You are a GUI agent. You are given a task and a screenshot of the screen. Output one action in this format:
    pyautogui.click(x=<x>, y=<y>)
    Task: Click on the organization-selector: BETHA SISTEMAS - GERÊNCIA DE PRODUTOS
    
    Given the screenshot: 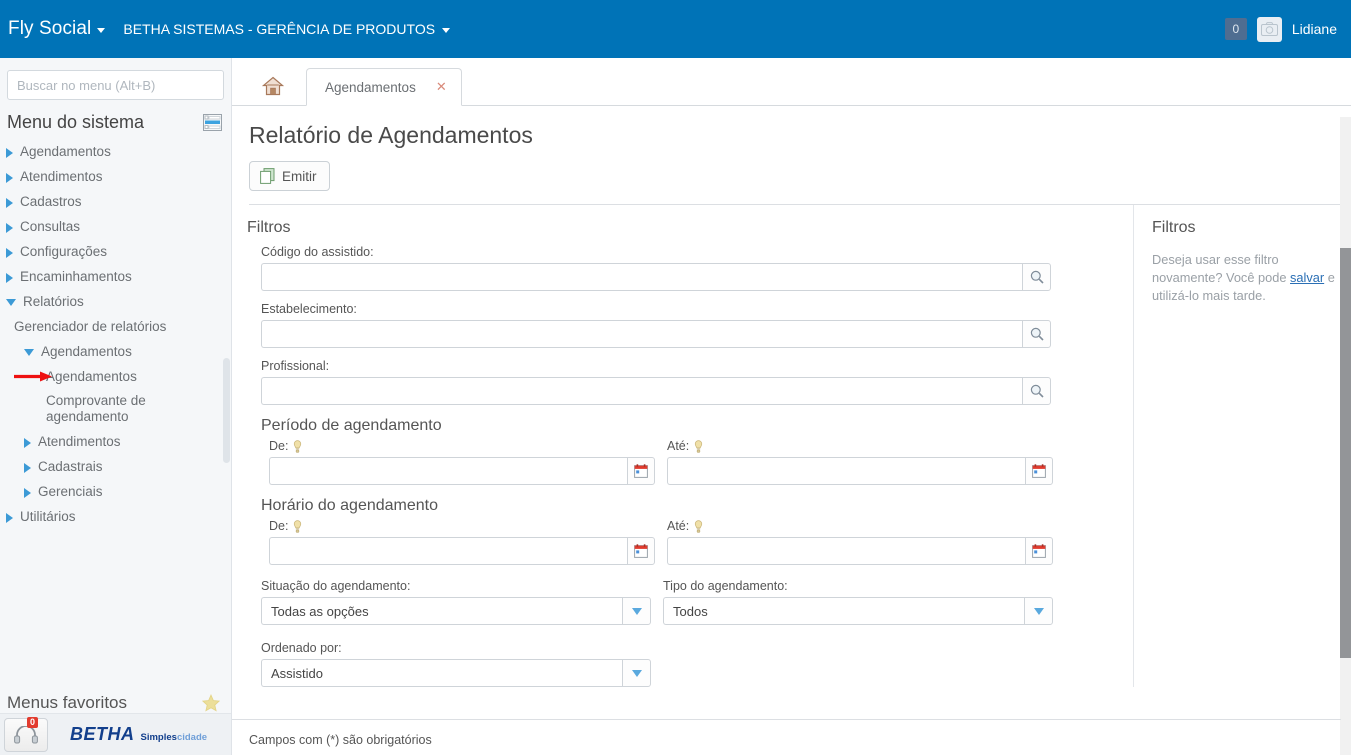 What is the action you would take?
    pyautogui.click(x=287, y=29)
    